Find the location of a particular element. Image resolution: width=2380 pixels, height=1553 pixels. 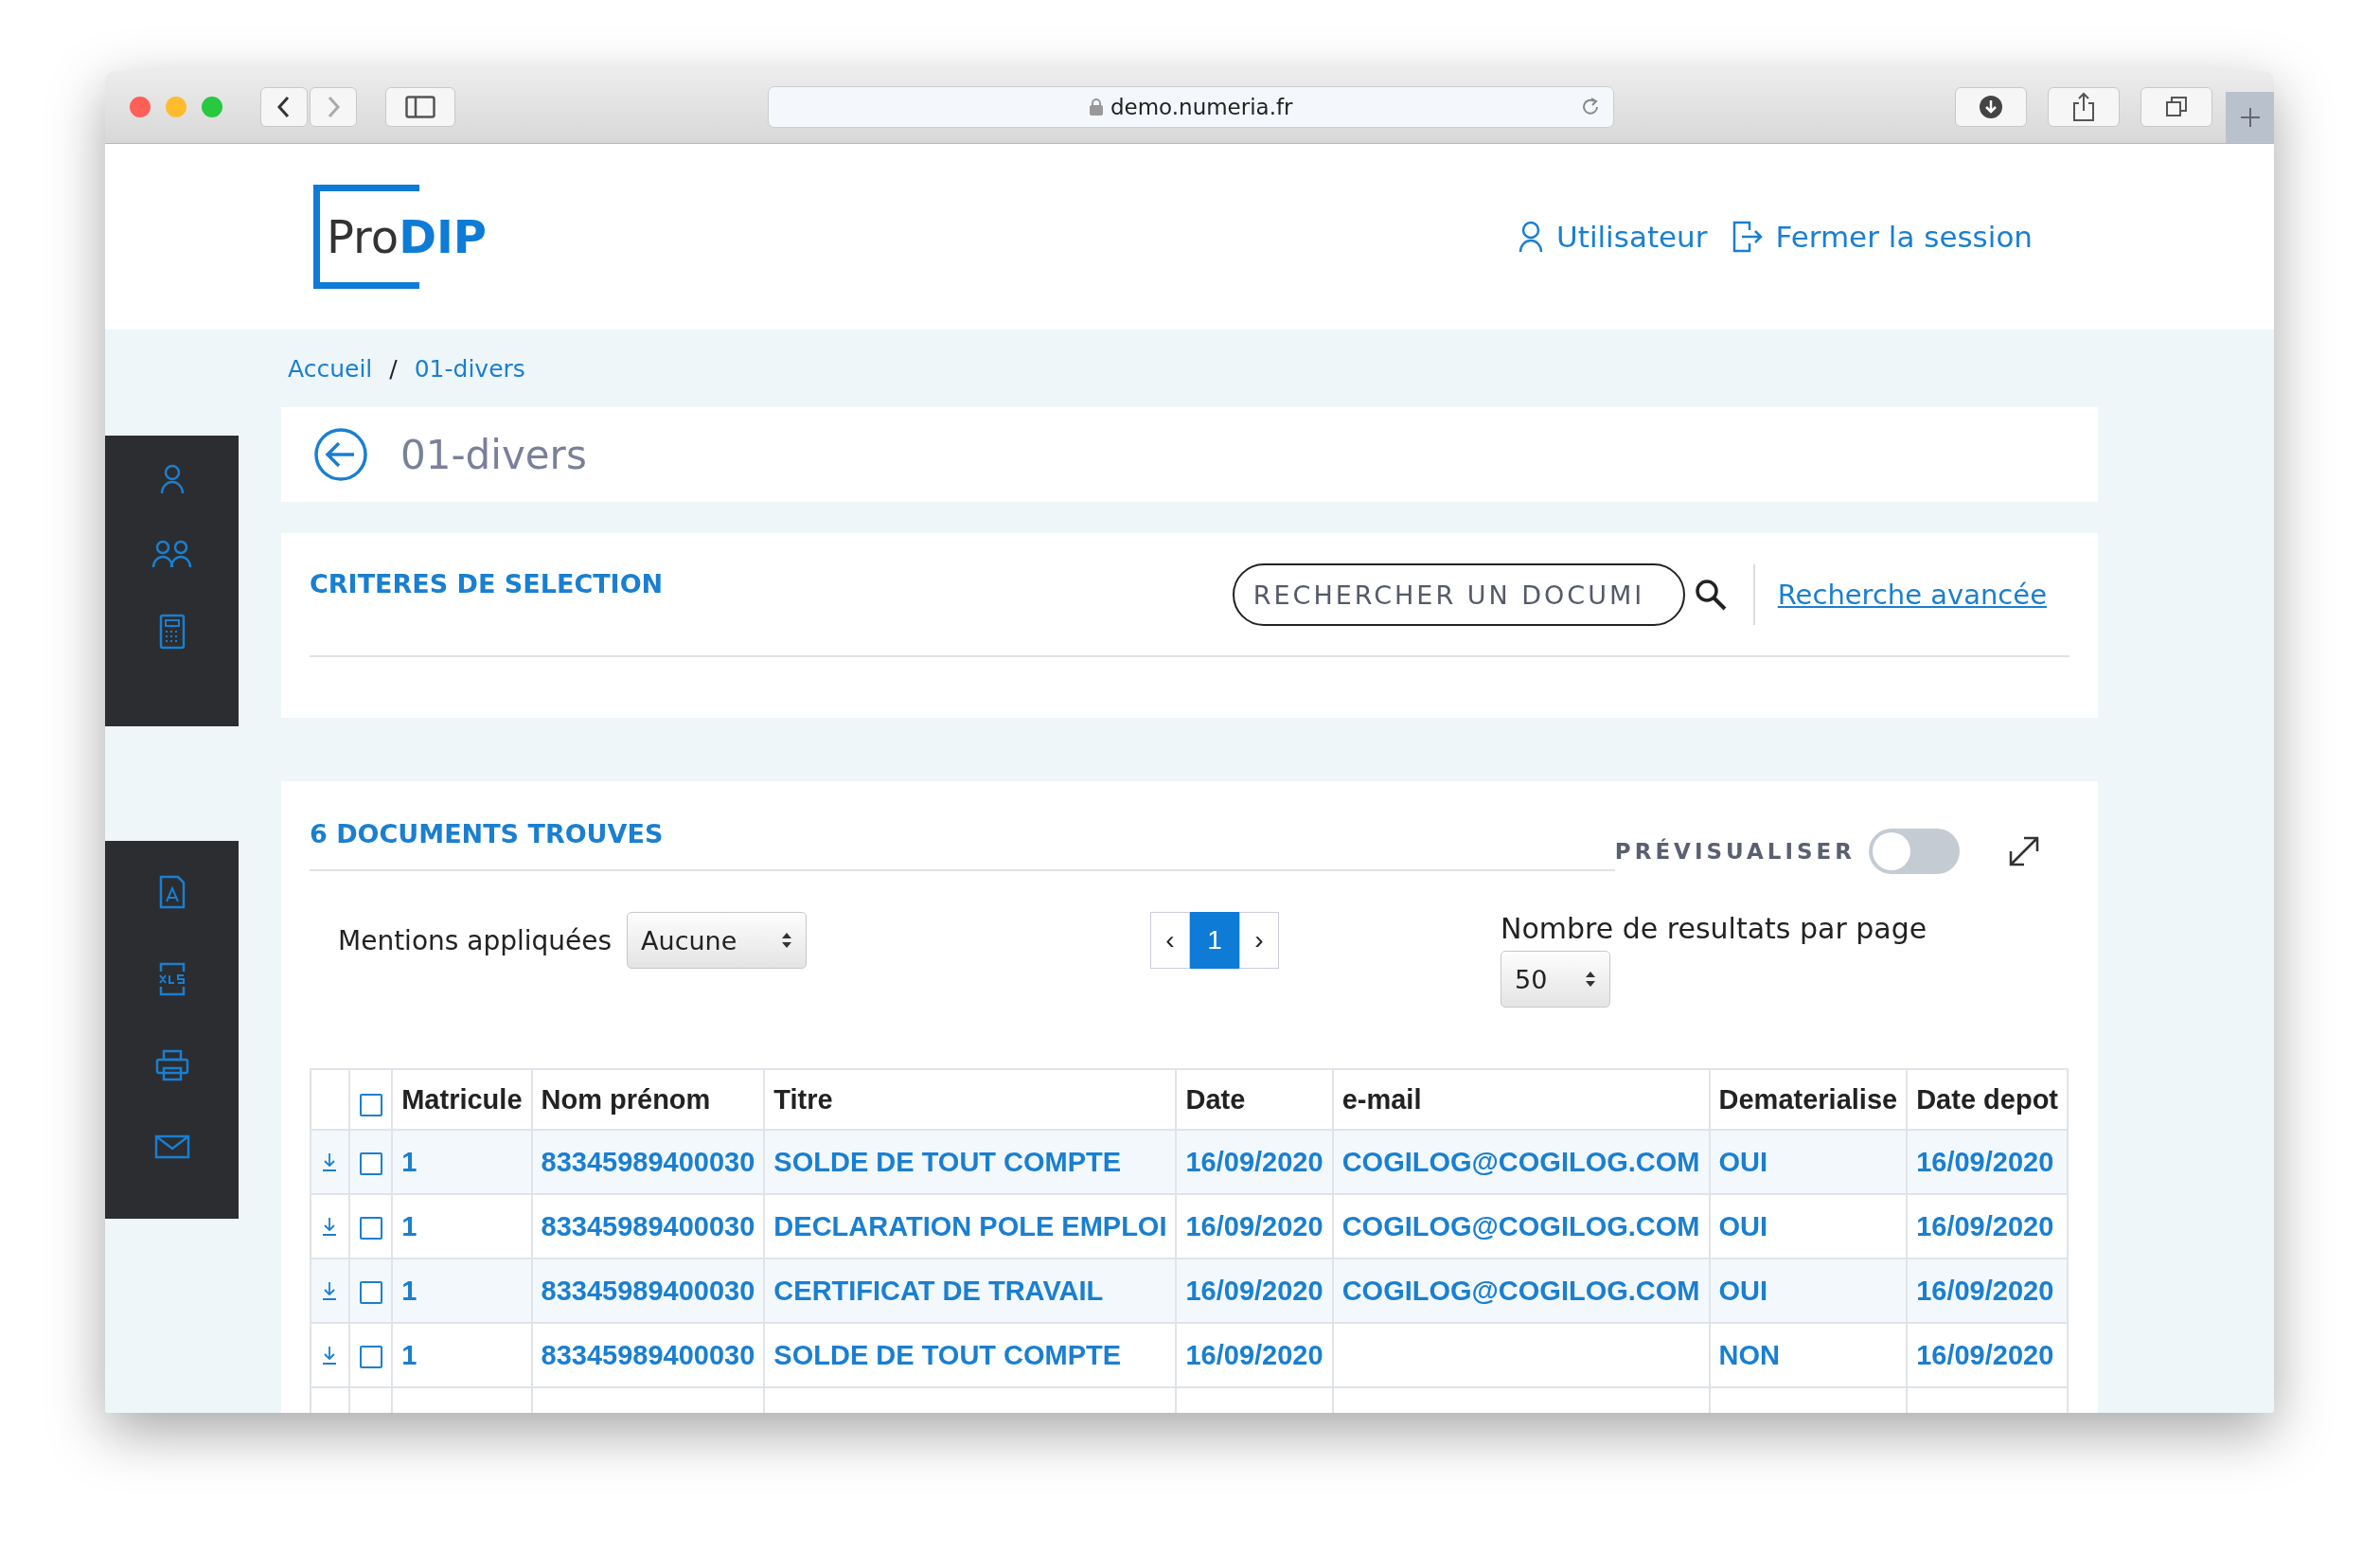

page-button: 1 is located at coordinates (1214, 941).